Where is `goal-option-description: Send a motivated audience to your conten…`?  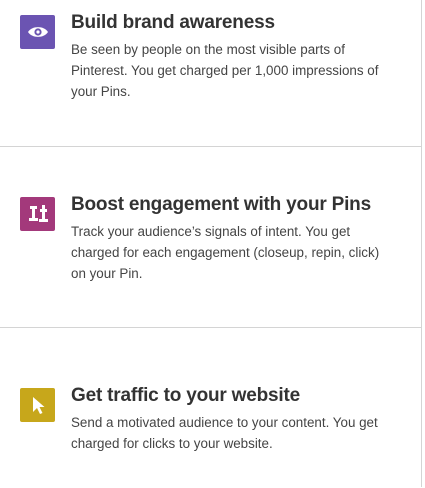 goal-option-description: Send a motivated audience to your conten… is located at coordinates (224, 433).